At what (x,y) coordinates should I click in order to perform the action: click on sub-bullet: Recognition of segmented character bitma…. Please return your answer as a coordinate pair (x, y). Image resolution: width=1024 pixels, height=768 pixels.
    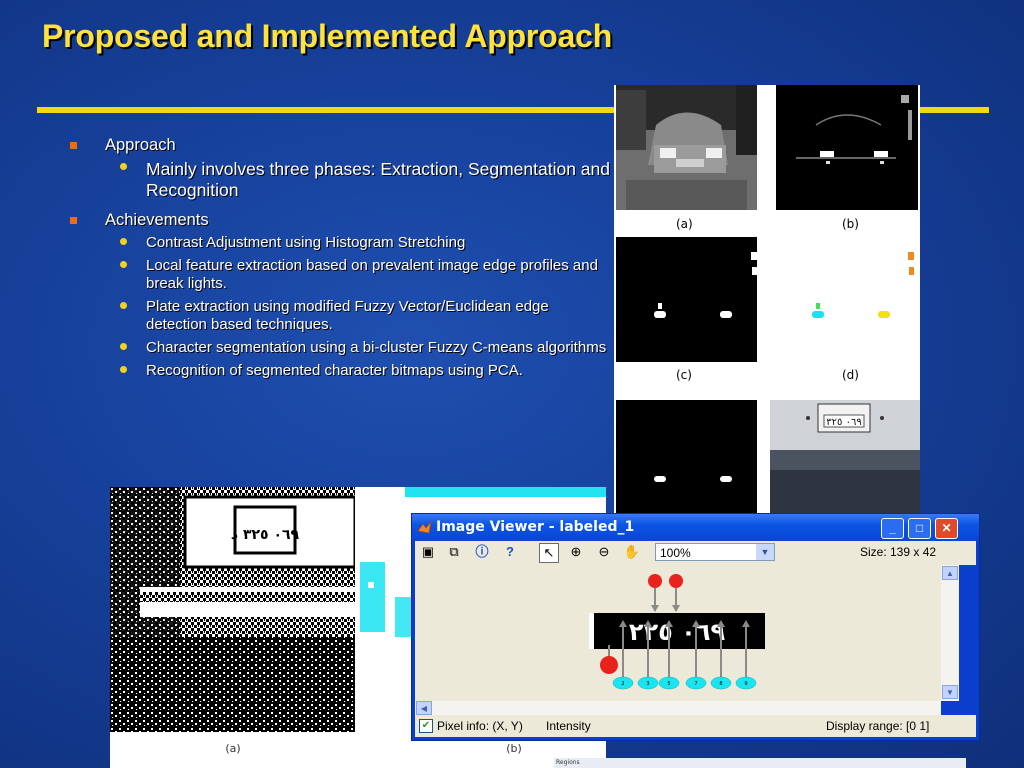
    Looking at the image, I should click on (340, 371).